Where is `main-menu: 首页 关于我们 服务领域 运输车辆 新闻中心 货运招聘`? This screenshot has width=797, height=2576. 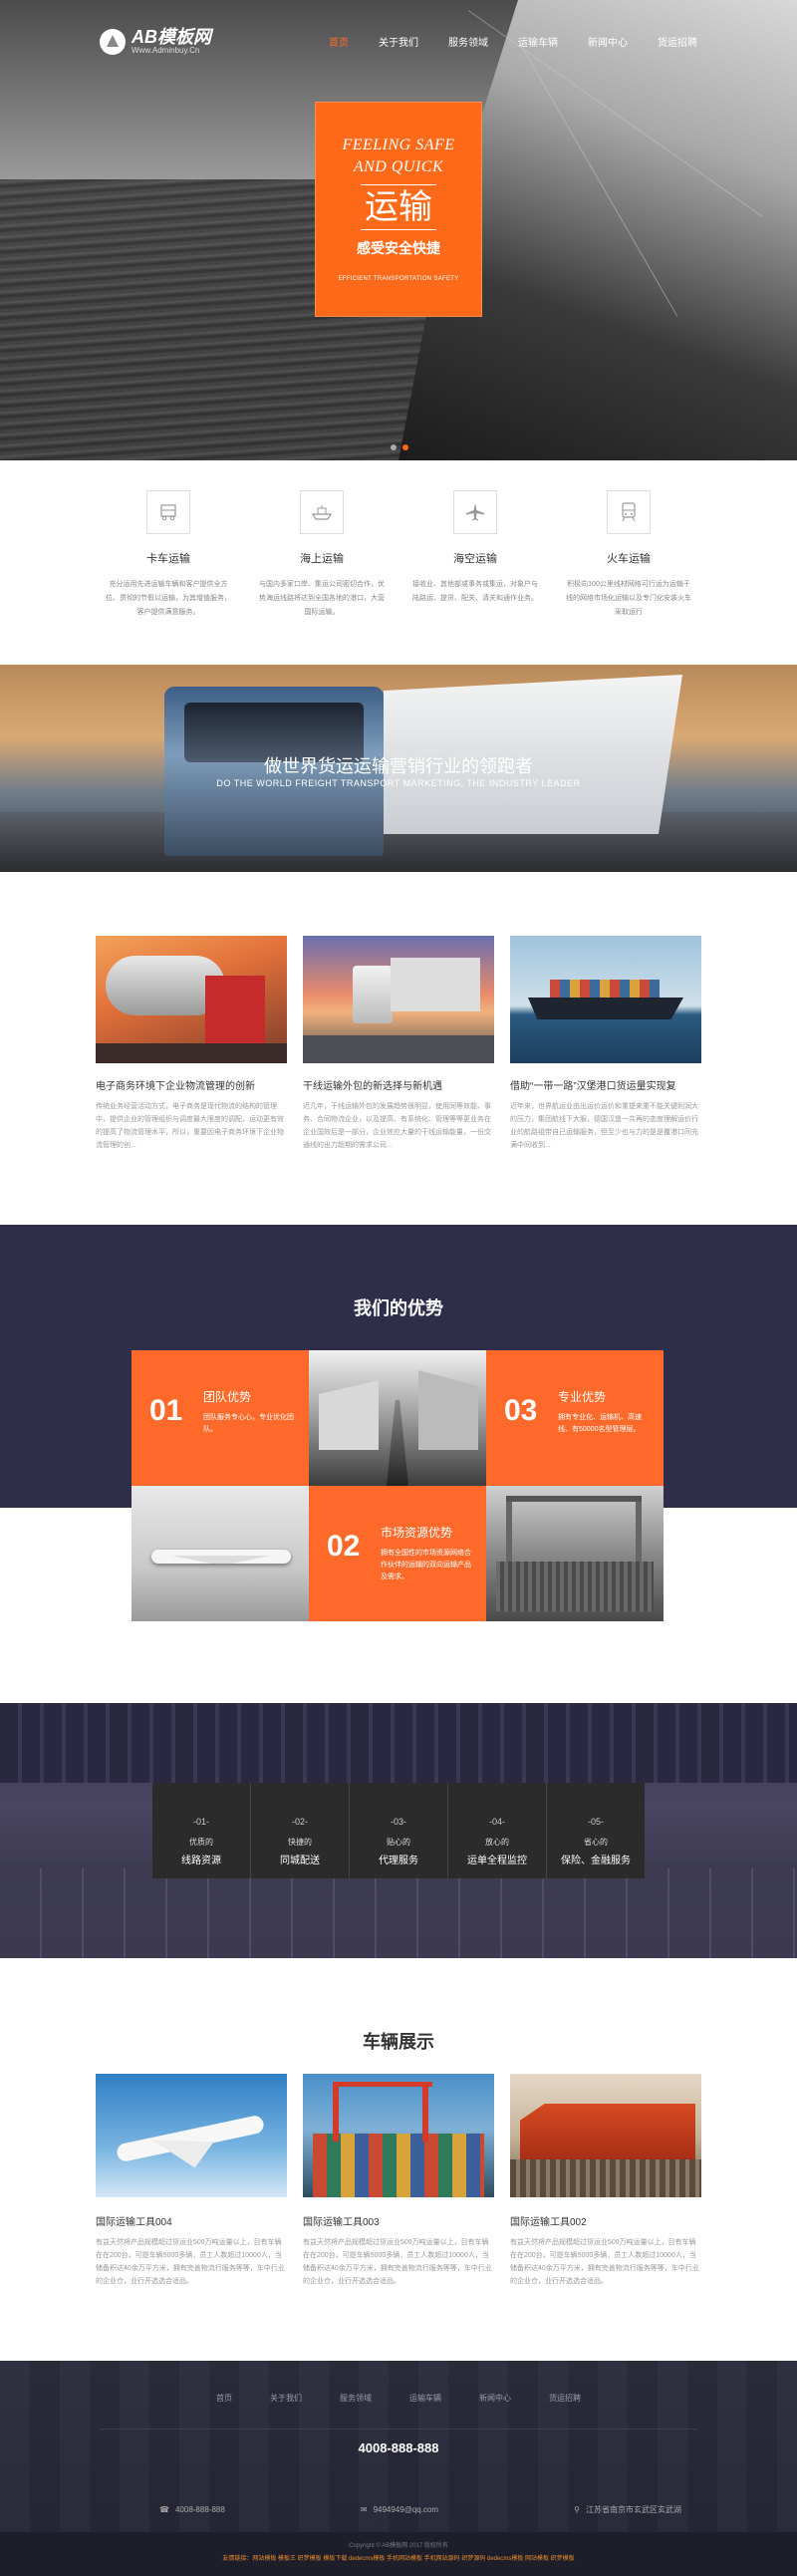
main-menu: 首页 关于我们 服务领域 运输车辆 新闻中心 货运招聘 is located at coordinates (498, 41).